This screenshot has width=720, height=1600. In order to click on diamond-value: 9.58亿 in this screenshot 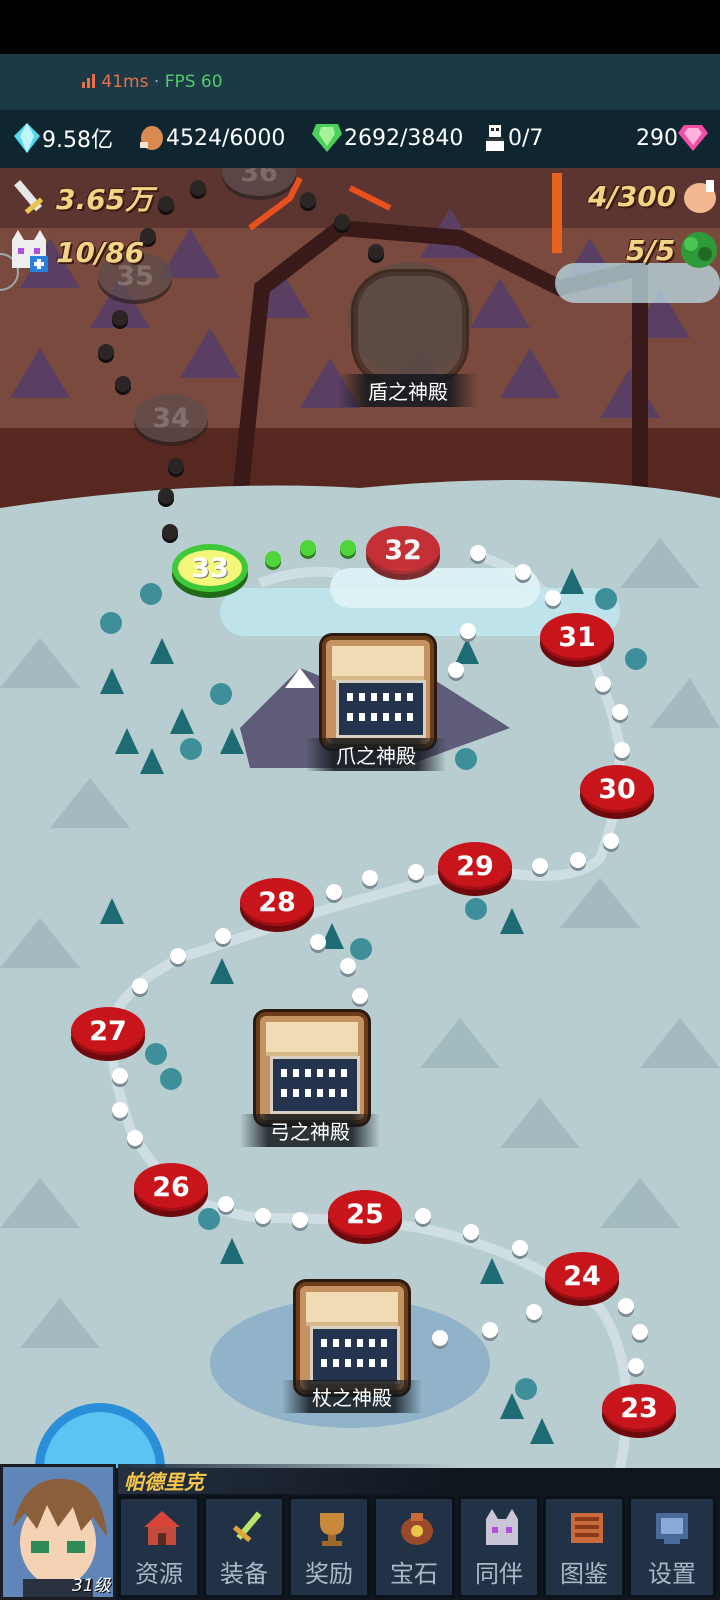, I will do `click(77, 140)`.